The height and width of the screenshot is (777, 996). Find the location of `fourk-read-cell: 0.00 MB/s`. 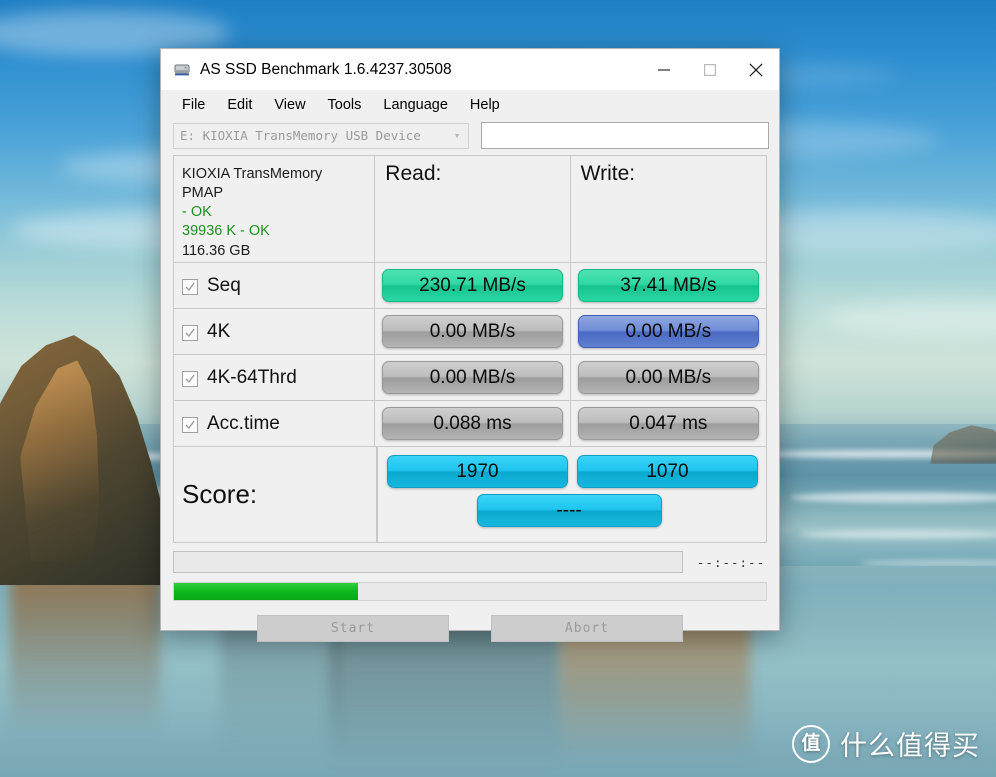

fourk-read-cell: 0.00 MB/s is located at coordinates (473, 331).